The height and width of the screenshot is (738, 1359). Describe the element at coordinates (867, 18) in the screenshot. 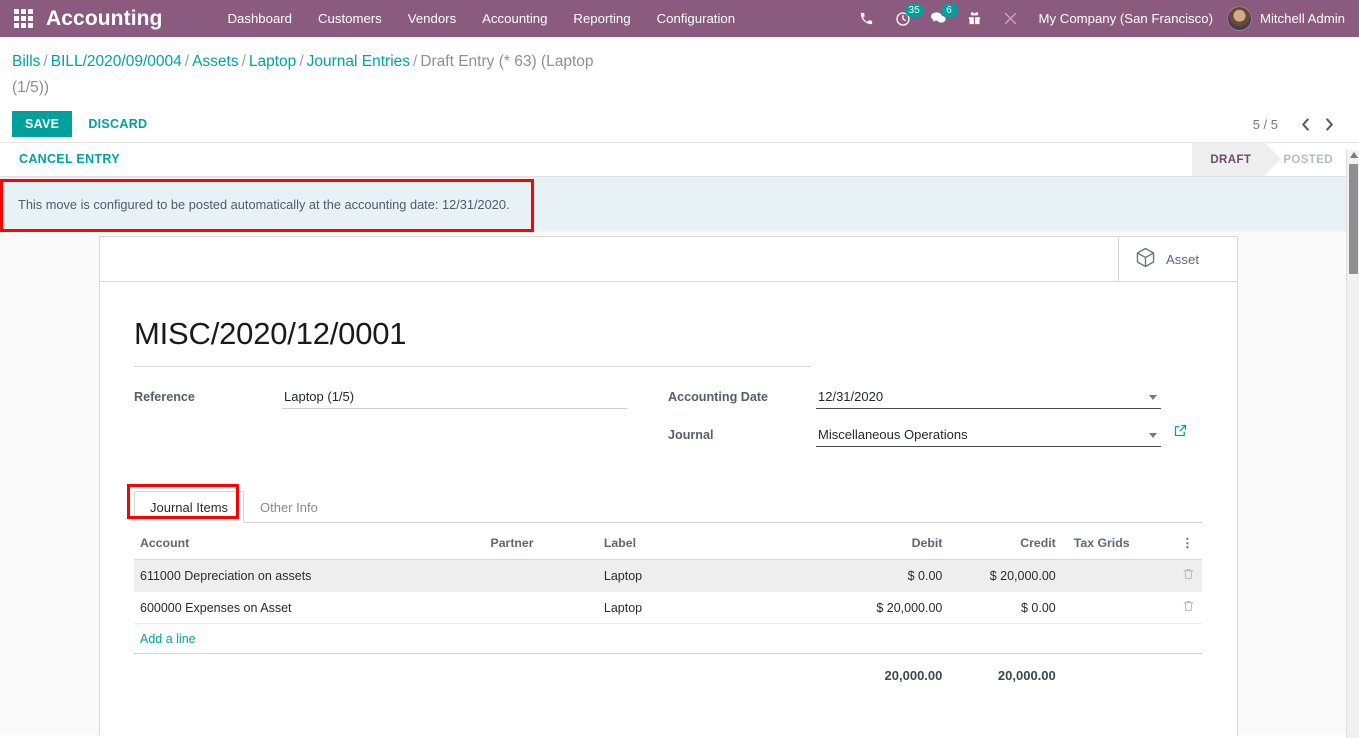

I see `phone-icon` at that location.